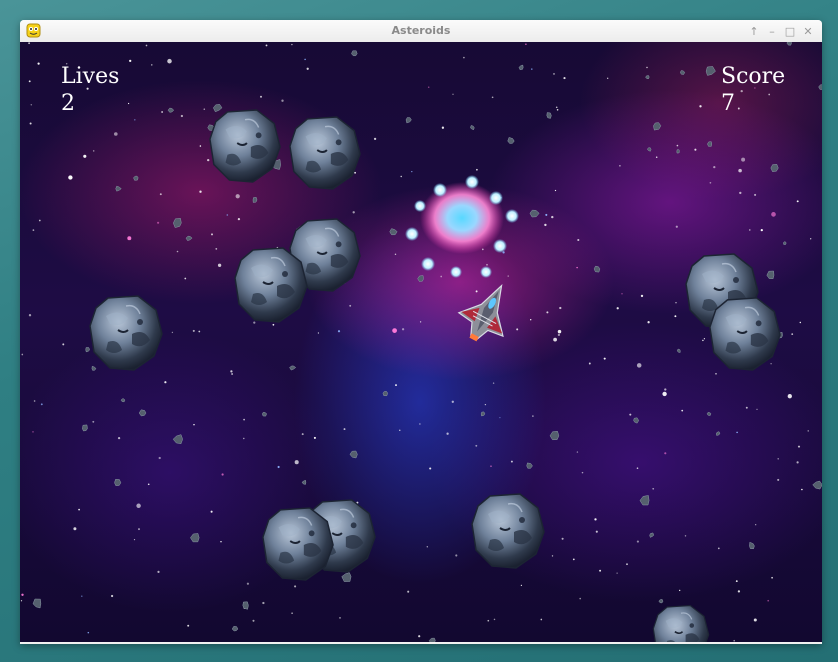 This screenshot has height=662, width=838. What do you see at coordinates (754, 31) in the screenshot?
I see `keep-above-button: ↑` at bounding box center [754, 31].